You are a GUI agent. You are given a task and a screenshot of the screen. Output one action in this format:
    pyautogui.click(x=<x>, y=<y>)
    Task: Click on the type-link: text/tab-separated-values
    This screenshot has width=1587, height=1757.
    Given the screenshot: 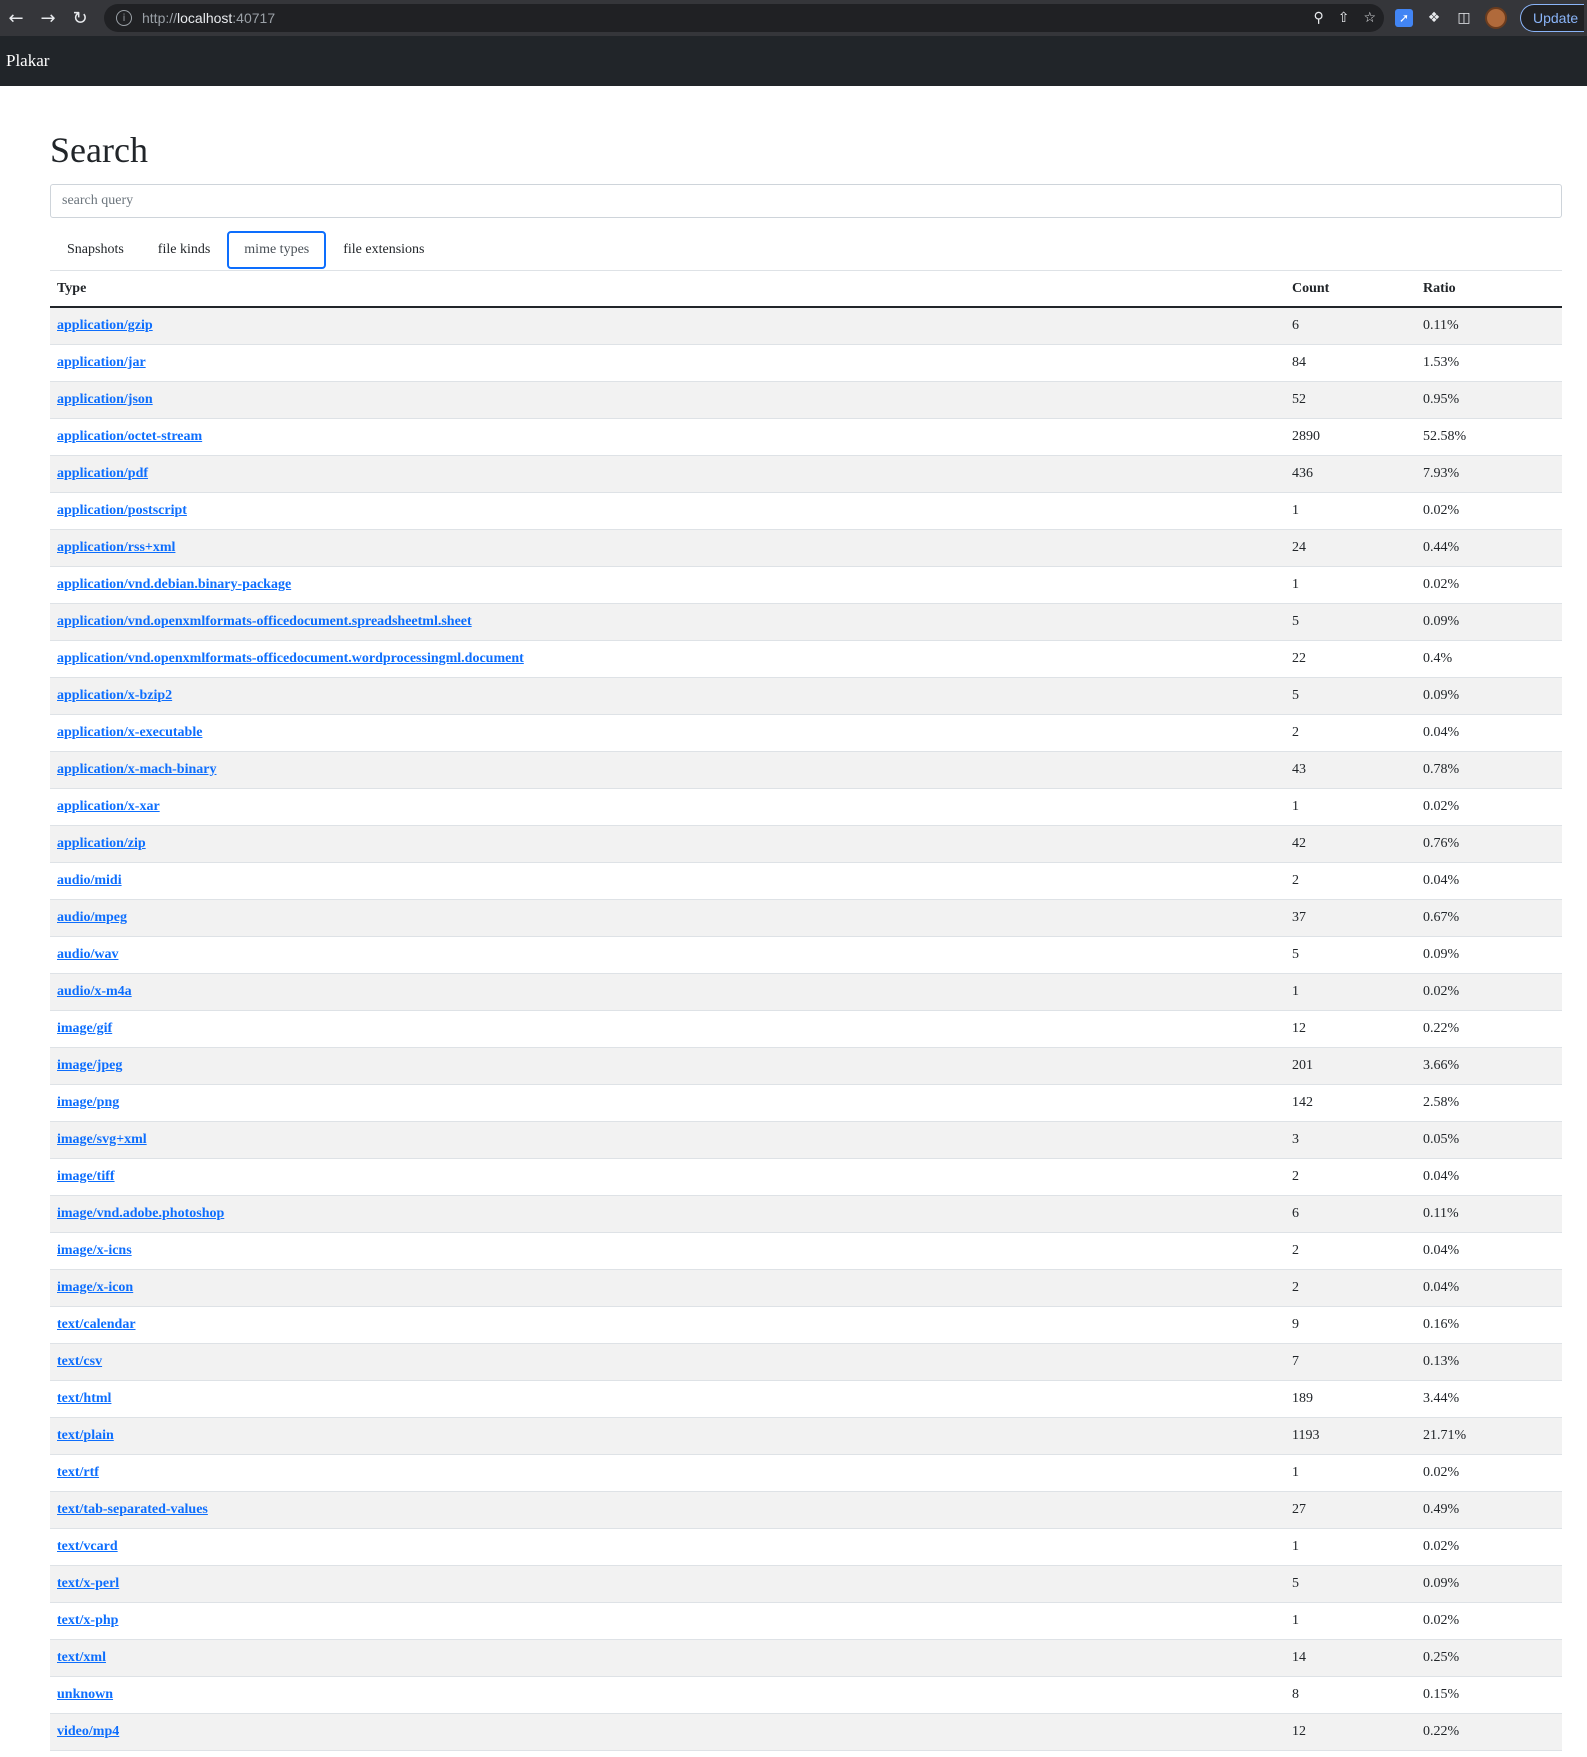 What is the action you would take?
    pyautogui.click(x=132, y=1509)
    